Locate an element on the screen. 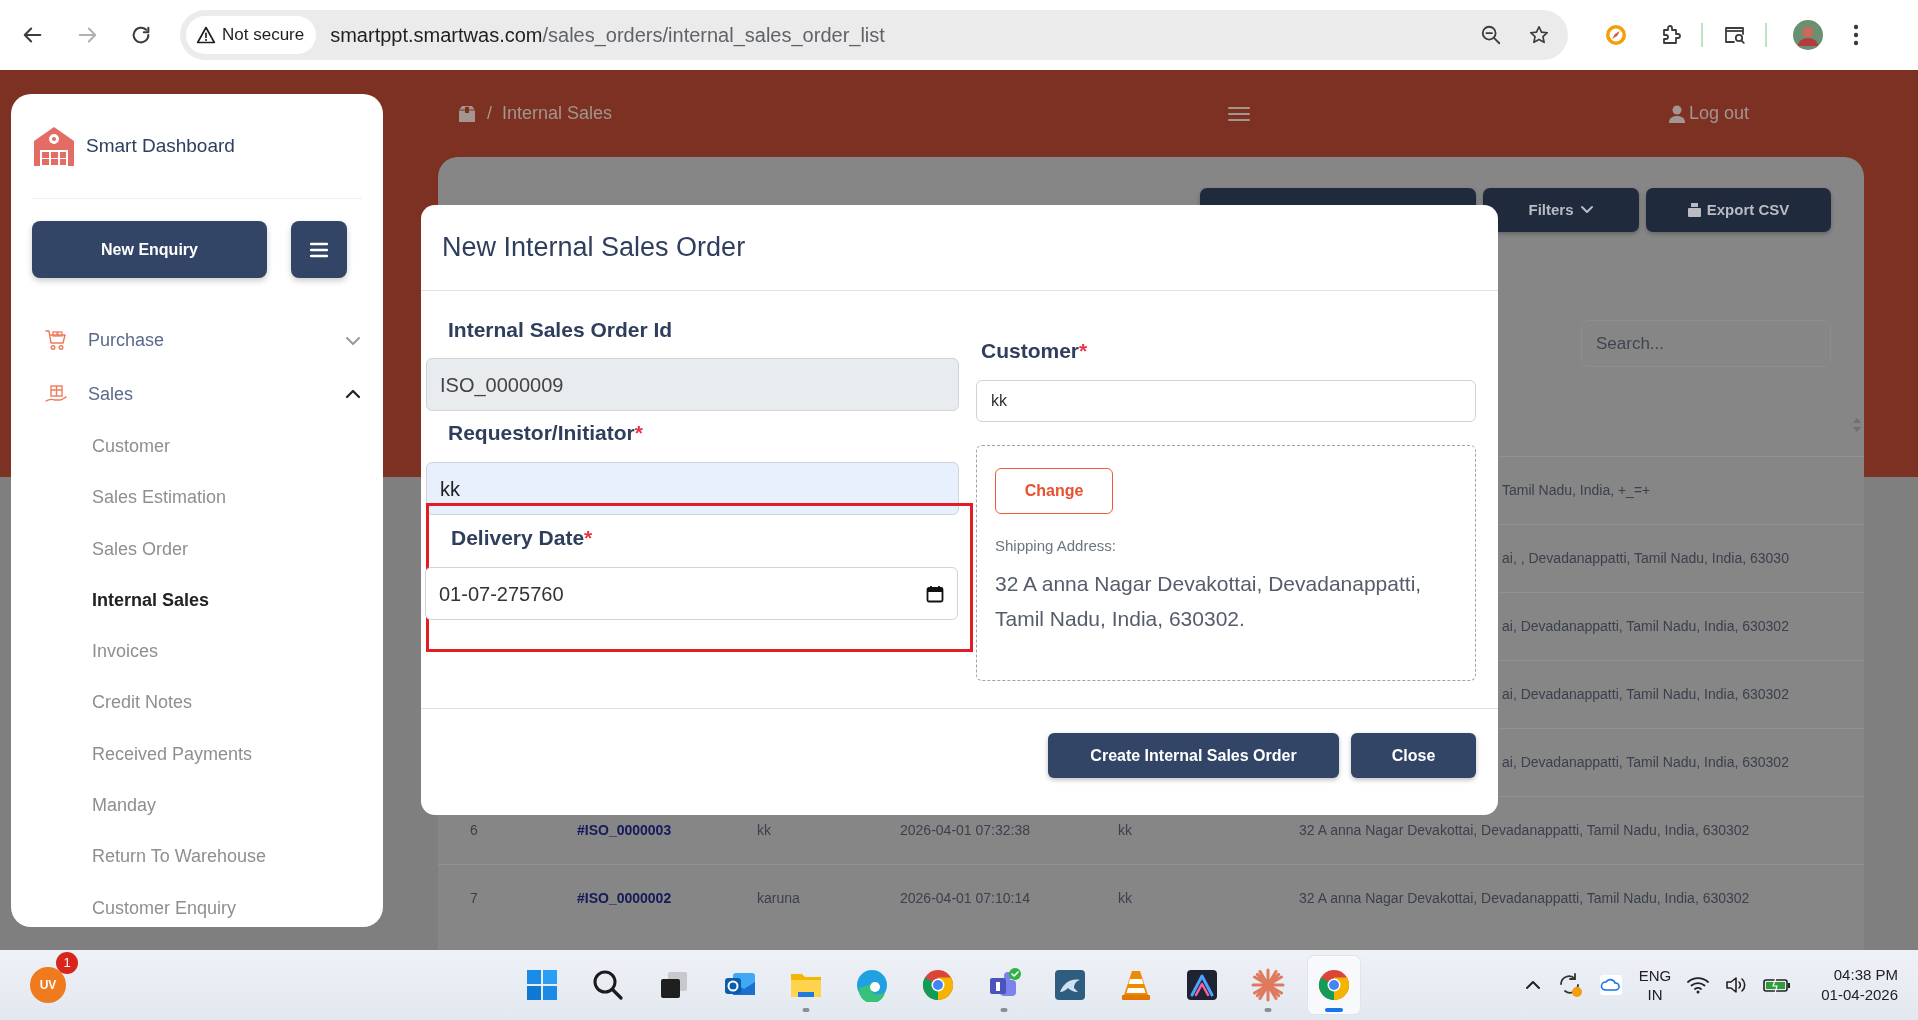 This screenshot has width=1918, height=1020. wifi-icon is located at coordinates (1698, 985).